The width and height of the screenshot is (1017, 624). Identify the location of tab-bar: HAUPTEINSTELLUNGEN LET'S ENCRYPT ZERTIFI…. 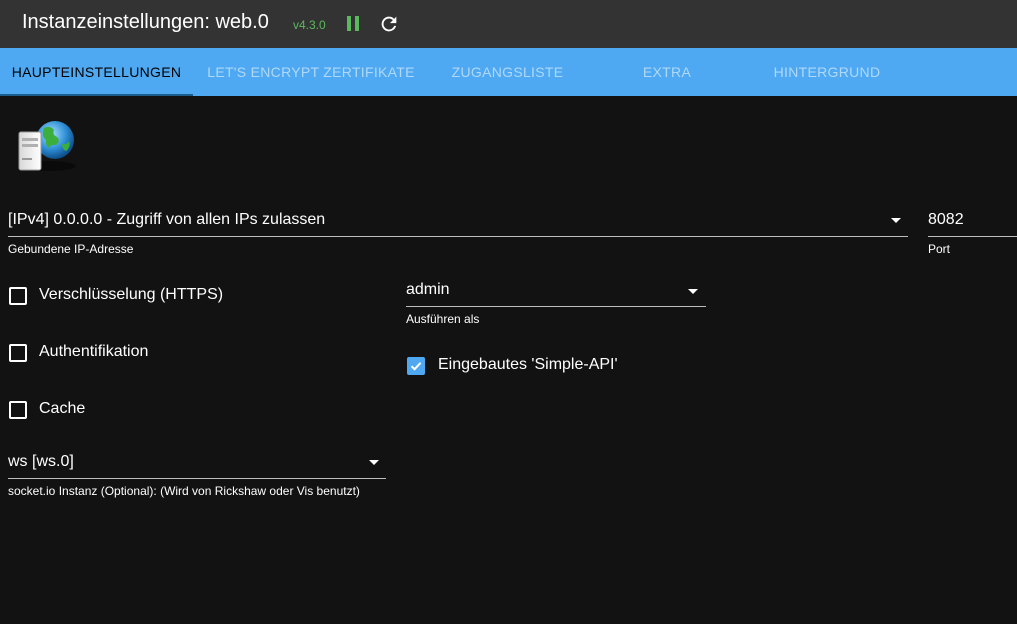
(508, 72).